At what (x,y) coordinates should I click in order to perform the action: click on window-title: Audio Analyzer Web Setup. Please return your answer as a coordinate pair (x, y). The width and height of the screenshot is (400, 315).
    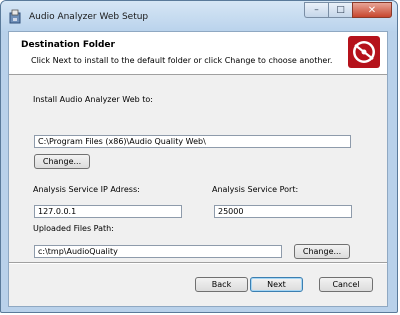
    Looking at the image, I should click on (89, 17).